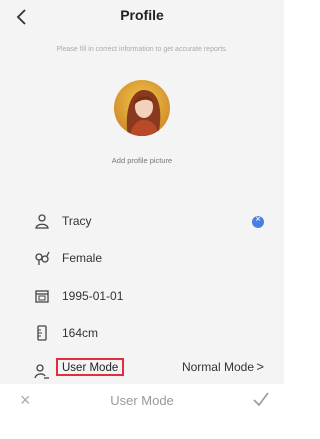 Image resolution: width=320 pixels, height=439 pixels. What do you see at coordinates (217, 367) in the screenshot?
I see `user-mode-value: Normal Mode` at bounding box center [217, 367].